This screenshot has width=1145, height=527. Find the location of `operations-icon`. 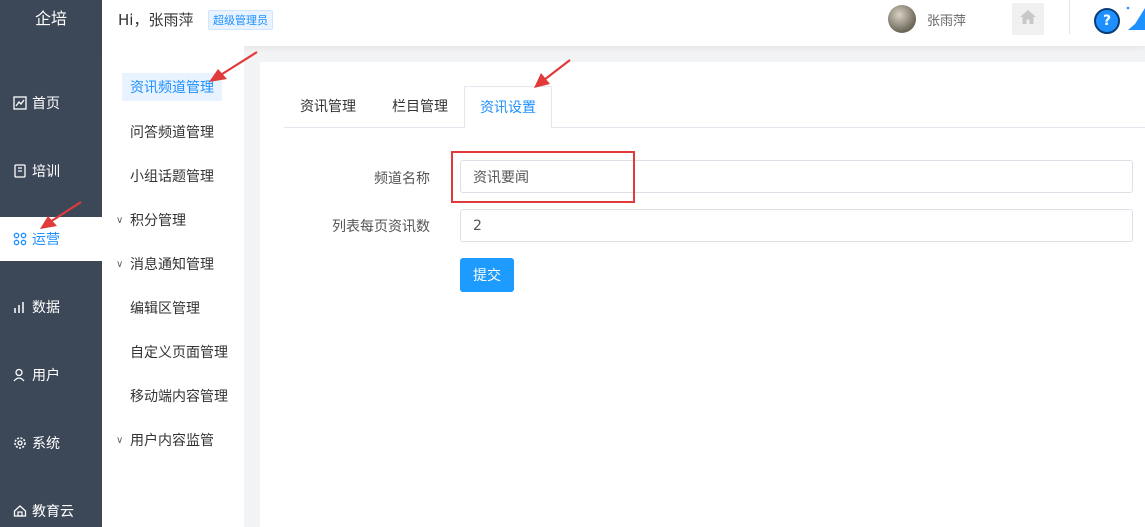

operations-icon is located at coordinates (20, 239).